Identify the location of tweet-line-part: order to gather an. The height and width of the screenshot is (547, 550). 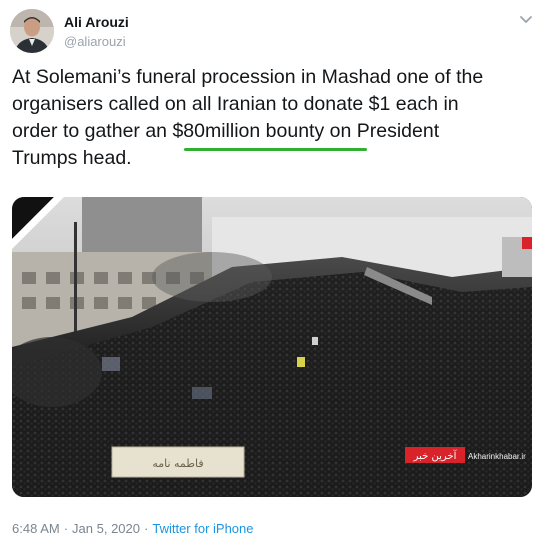
(92, 131).